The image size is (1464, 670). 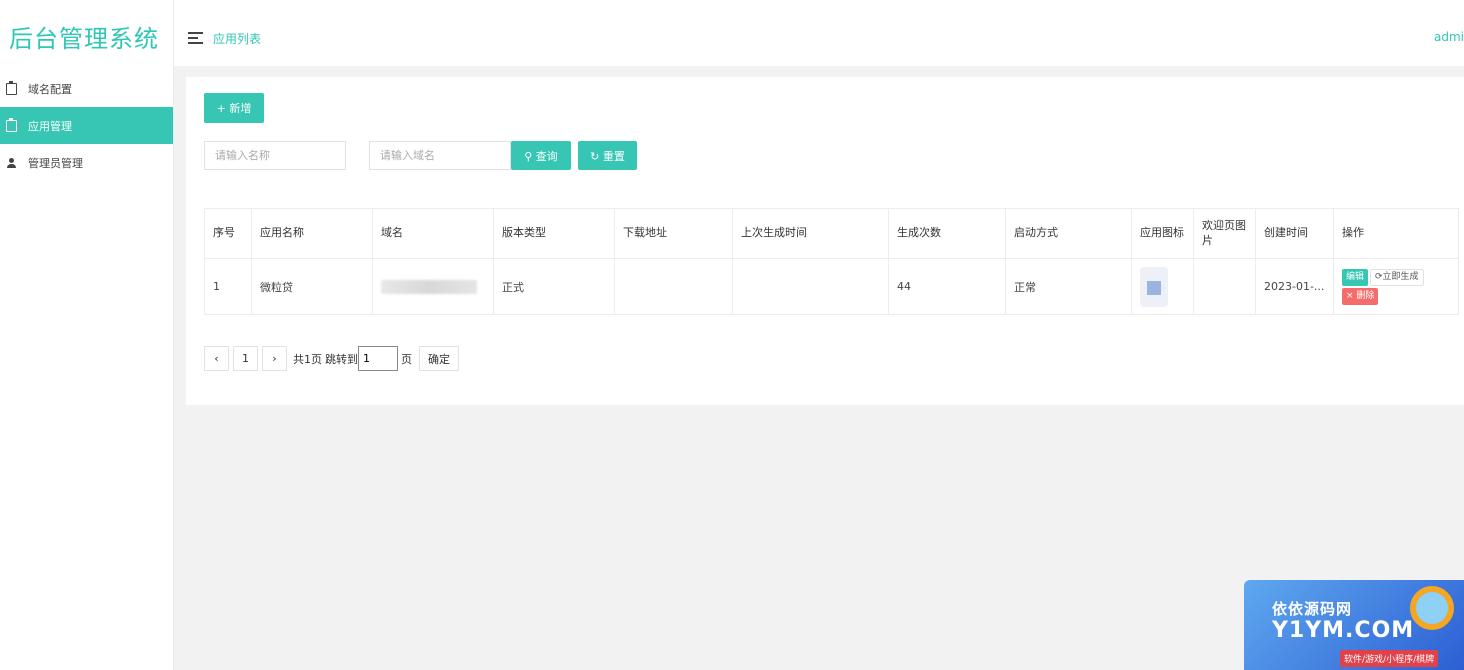 What do you see at coordinates (1449, 37) in the screenshot?
I see `user-menu: admin` at bounding box center [1449, 37].